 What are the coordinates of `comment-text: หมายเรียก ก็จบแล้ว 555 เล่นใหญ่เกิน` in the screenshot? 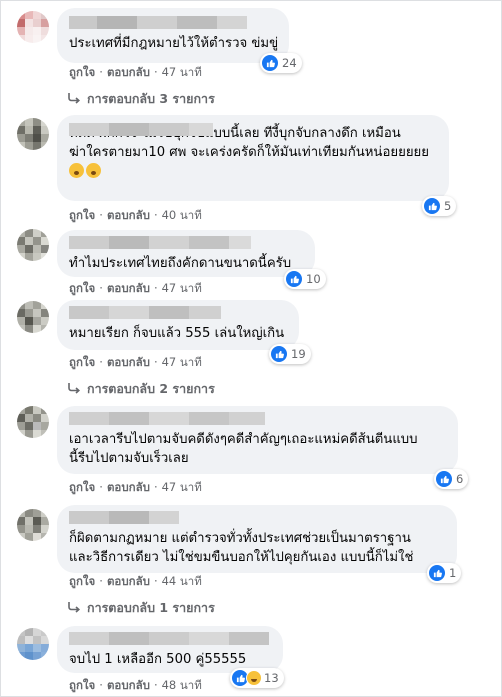 It's located at (177, 333).